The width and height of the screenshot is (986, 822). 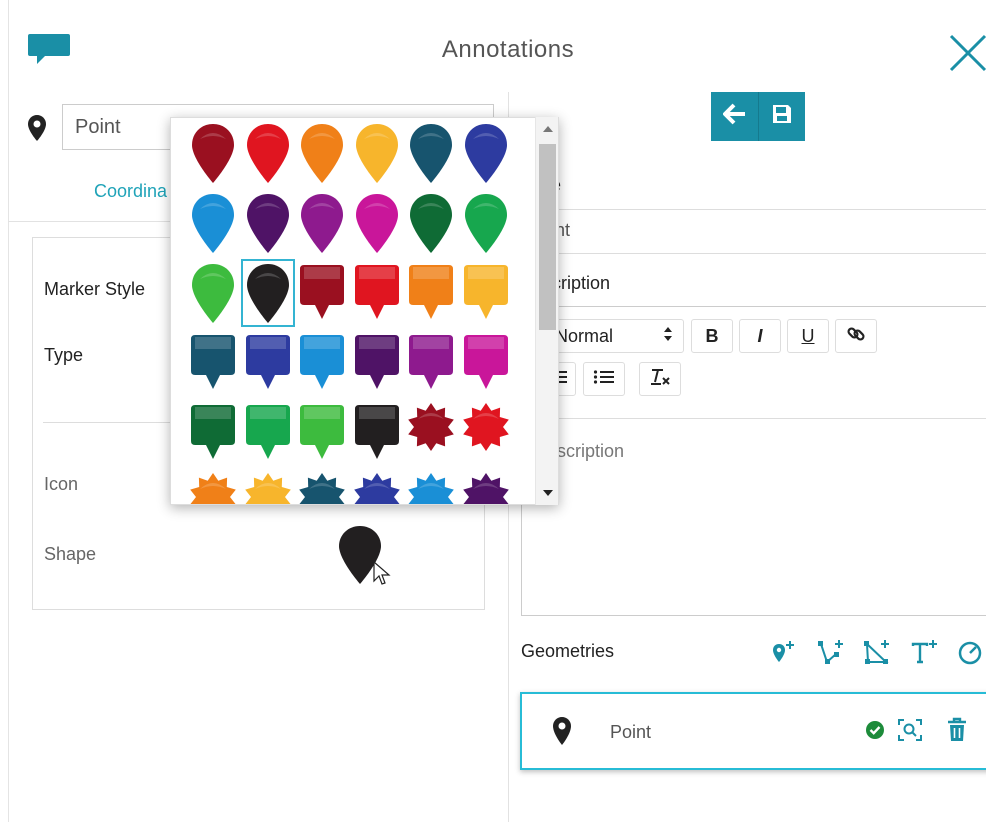 I want to click on bold-button: B, so click(x=712, y=336).